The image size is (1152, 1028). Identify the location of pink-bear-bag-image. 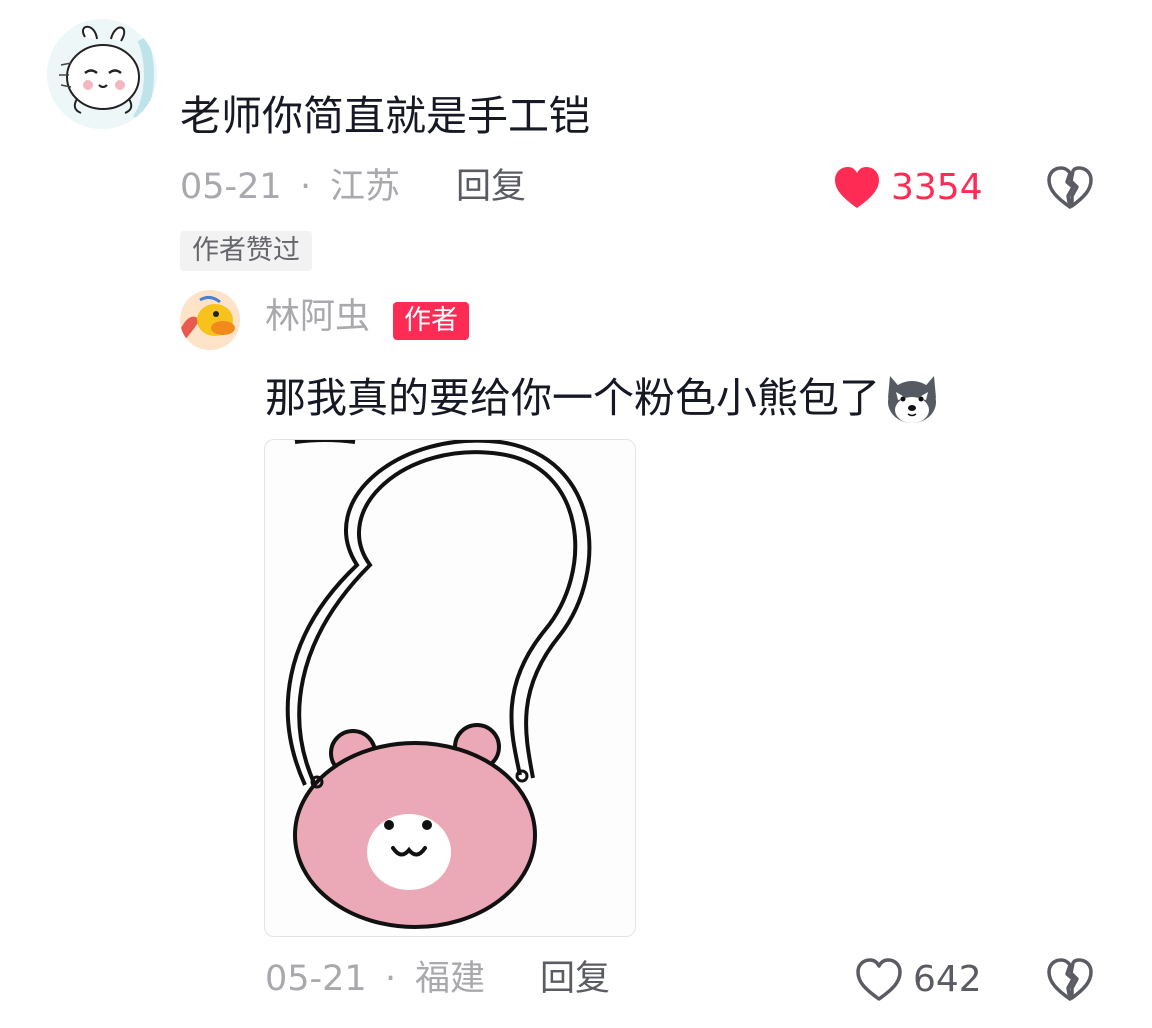
(438, 684).